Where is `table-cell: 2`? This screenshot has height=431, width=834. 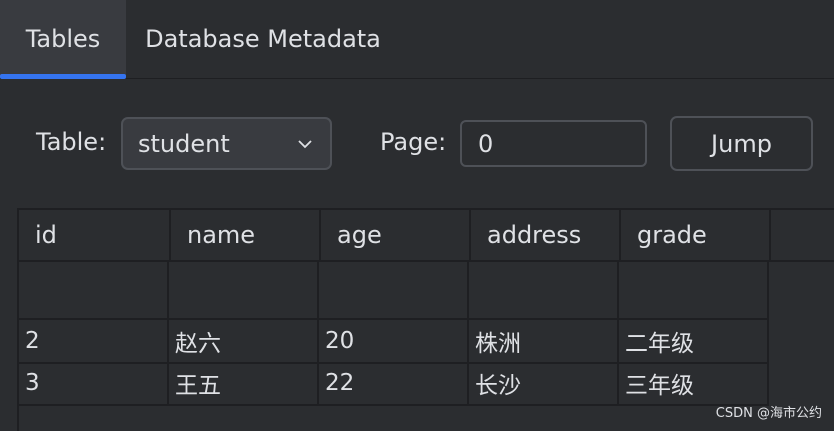
table-cell: 2 is located at coordinates (94, 341).